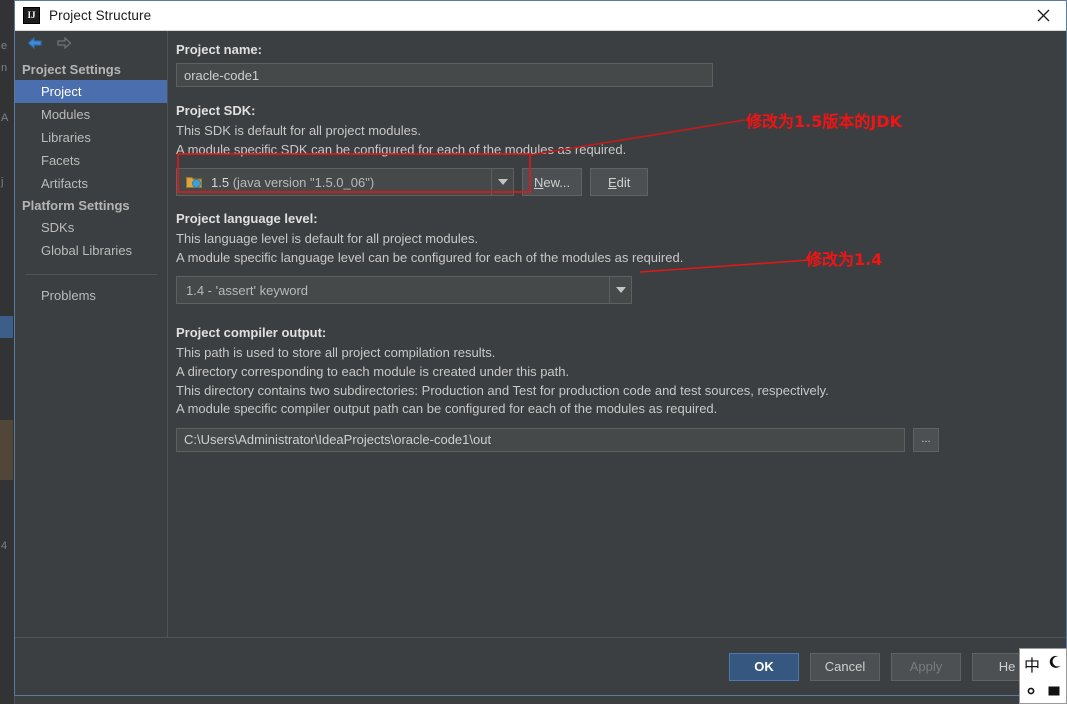  What do you see at coordinates (1031, 691) in the screenshot?
I see `dot-icon` at bounding box center [1031, 691].